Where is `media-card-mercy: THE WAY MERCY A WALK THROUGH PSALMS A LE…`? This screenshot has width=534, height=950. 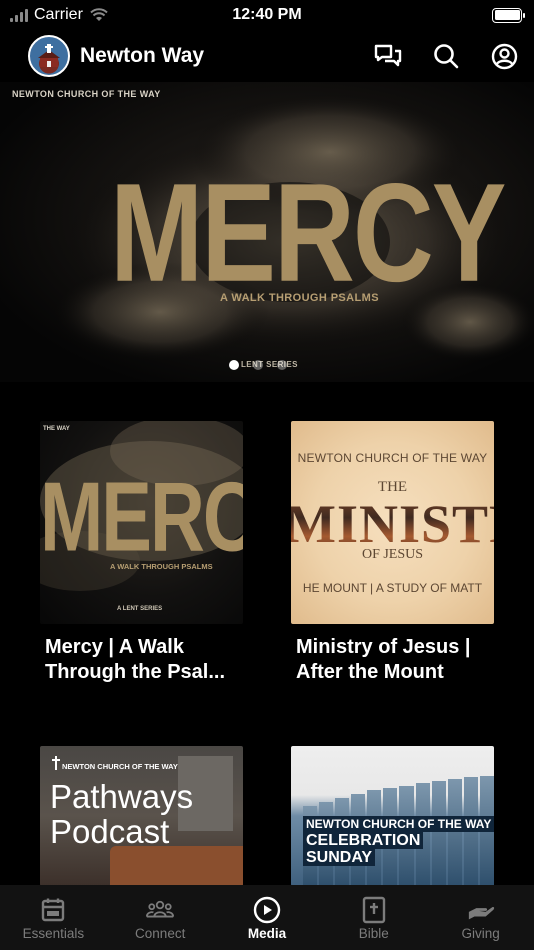
media-card-mercy: THE WAY MERCY A WALK THROUGH PSALMS A LE… is located at coordinates (141, 553).